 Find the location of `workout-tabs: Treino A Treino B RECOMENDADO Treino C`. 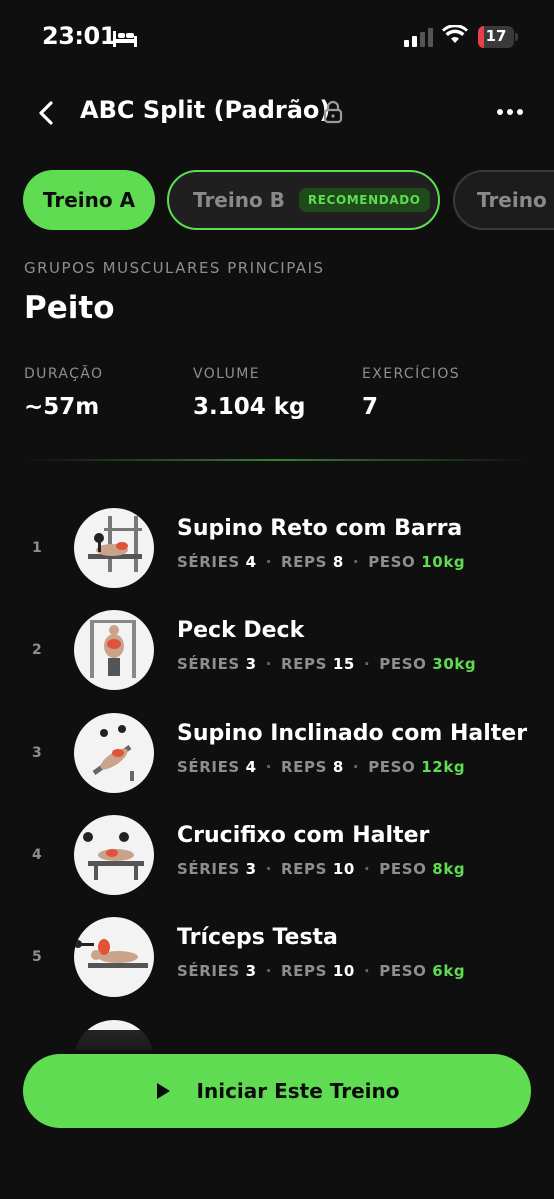

workout-tabs: Treino A Treino B RECOMENDADO Treino C is located at coordinates (277, 201).